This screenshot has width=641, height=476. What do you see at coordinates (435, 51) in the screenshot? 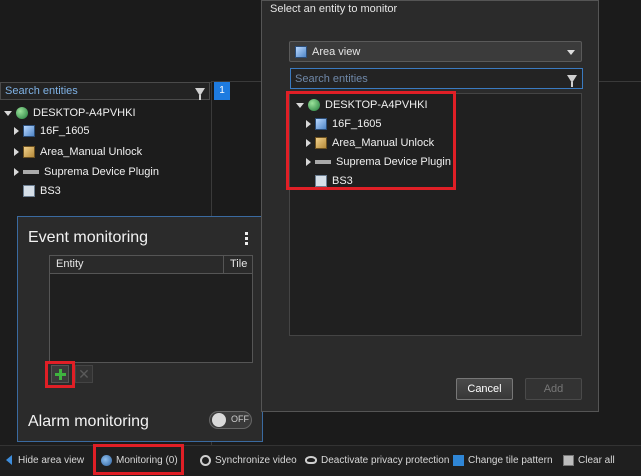
I see `view-select: Area view` at bounding box center [435, 51].